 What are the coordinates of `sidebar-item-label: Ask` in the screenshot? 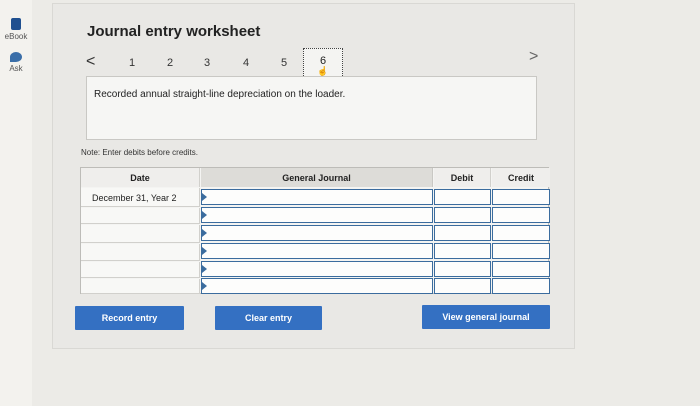 It's located at (16, 68).